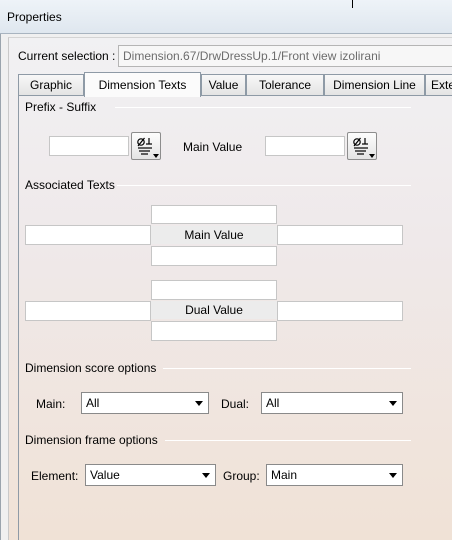  I want to click on frame-options-heading: Dimension frame options, so click(91, 440).